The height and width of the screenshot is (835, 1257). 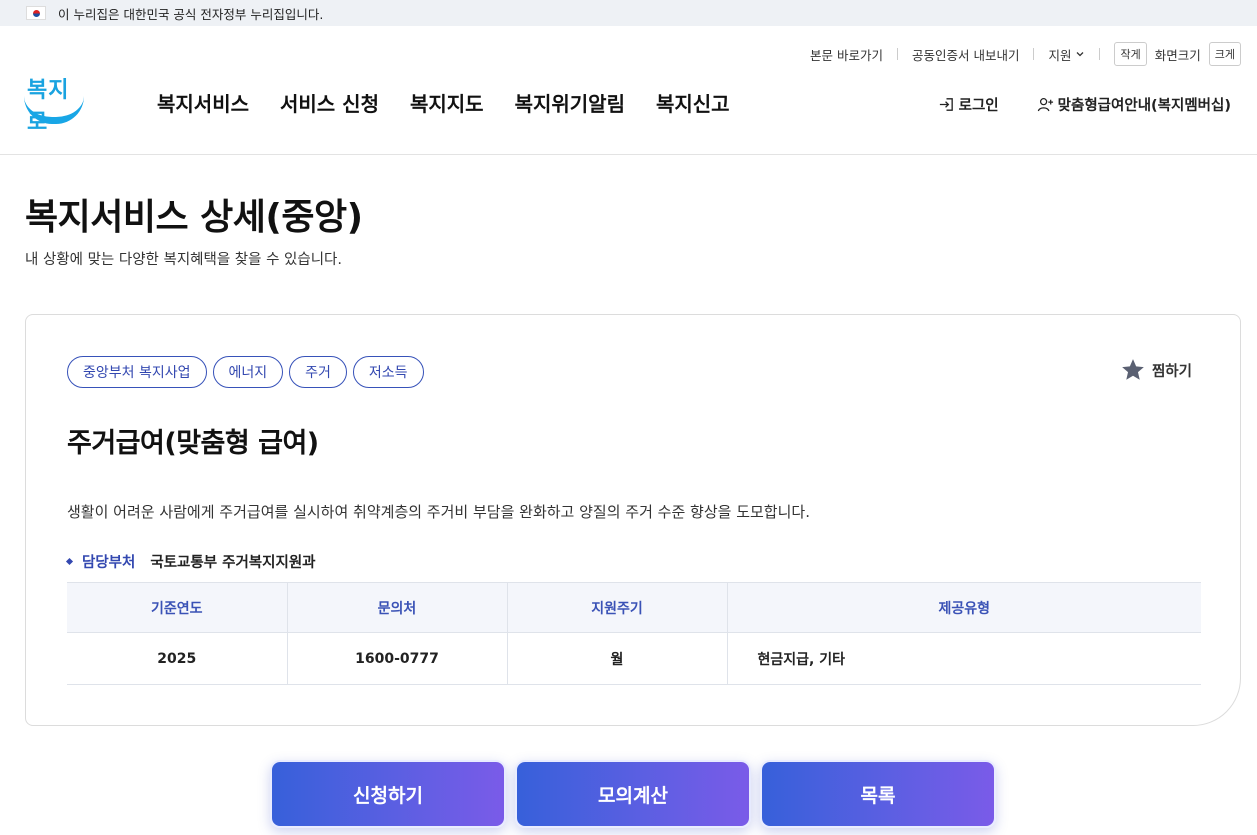 What do you see at coordinates (1133, 369) in the screenshot?
I see `star-icon` at bounding box center [1133, 369].